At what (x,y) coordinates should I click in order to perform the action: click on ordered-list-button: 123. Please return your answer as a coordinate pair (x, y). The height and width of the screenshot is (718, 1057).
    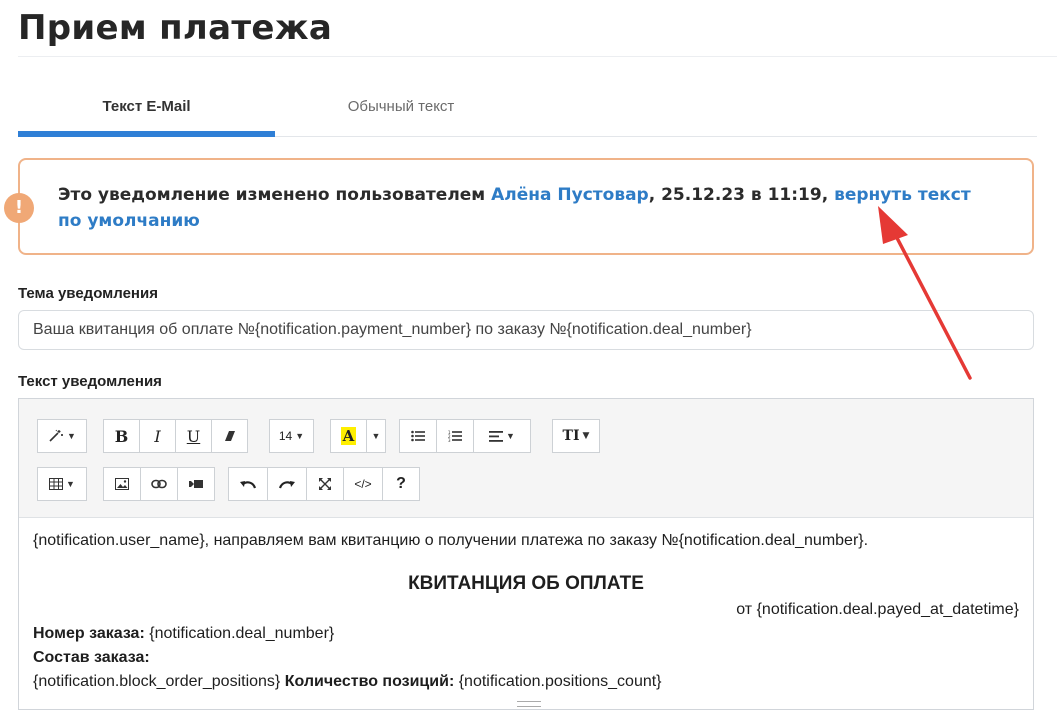
    Looking at the image, I should click on (455, 436).